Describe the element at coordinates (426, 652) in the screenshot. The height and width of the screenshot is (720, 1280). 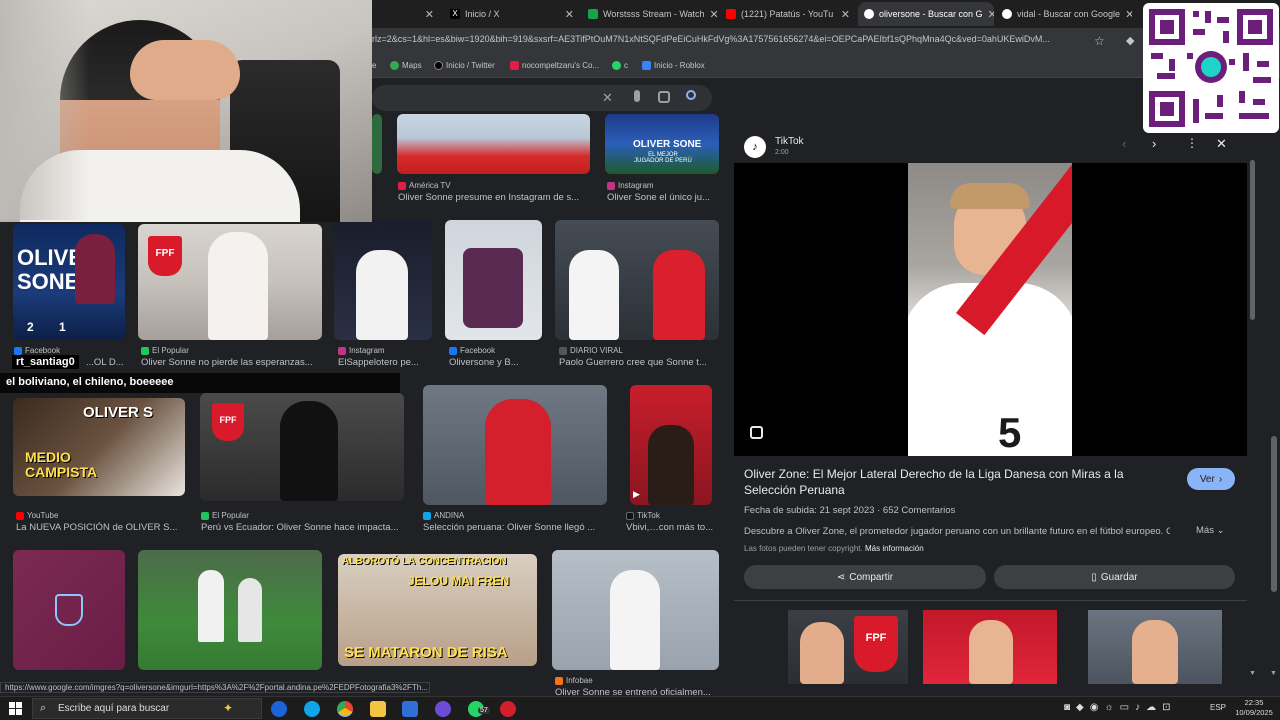
I see `thumb-text: SE MATARON DE RISA` at that location.